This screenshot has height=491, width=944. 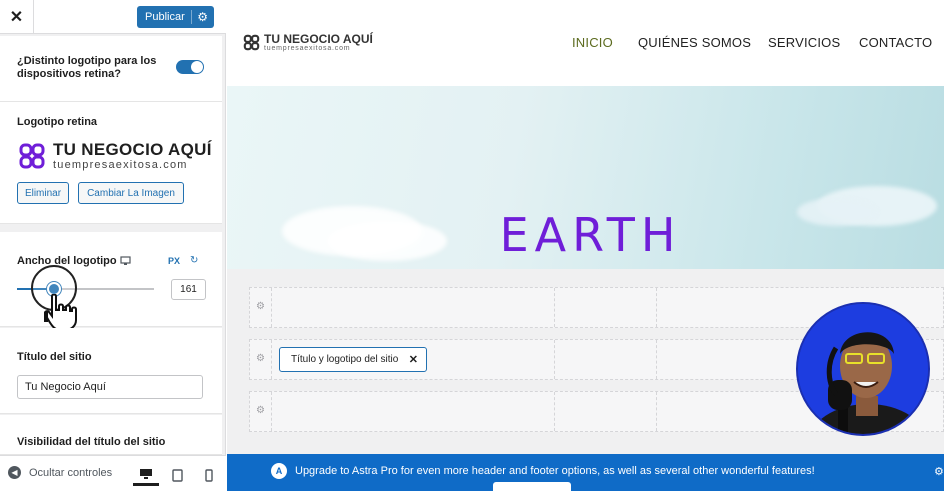 I want to click on collapse-arrow-icon: ◀, so click(x=14, y=472).